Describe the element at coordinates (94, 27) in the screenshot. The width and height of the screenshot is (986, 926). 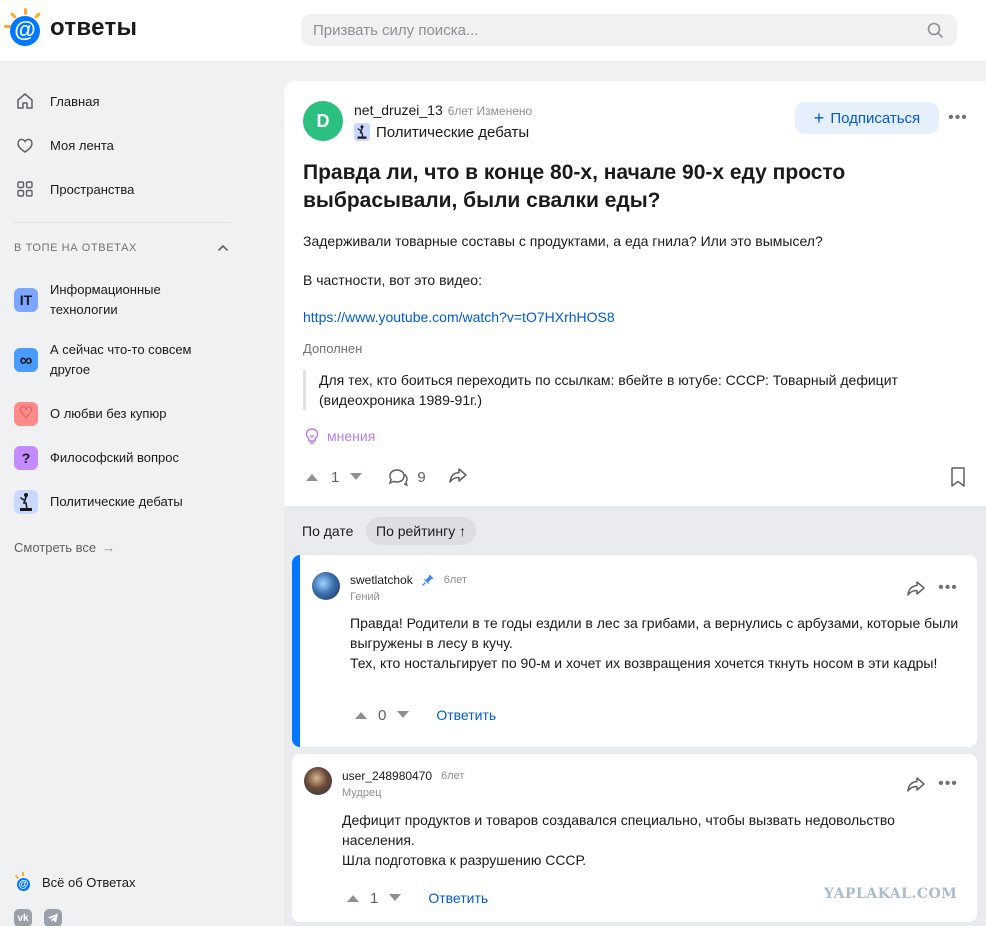
I see `logo-text: ответы` at that location.